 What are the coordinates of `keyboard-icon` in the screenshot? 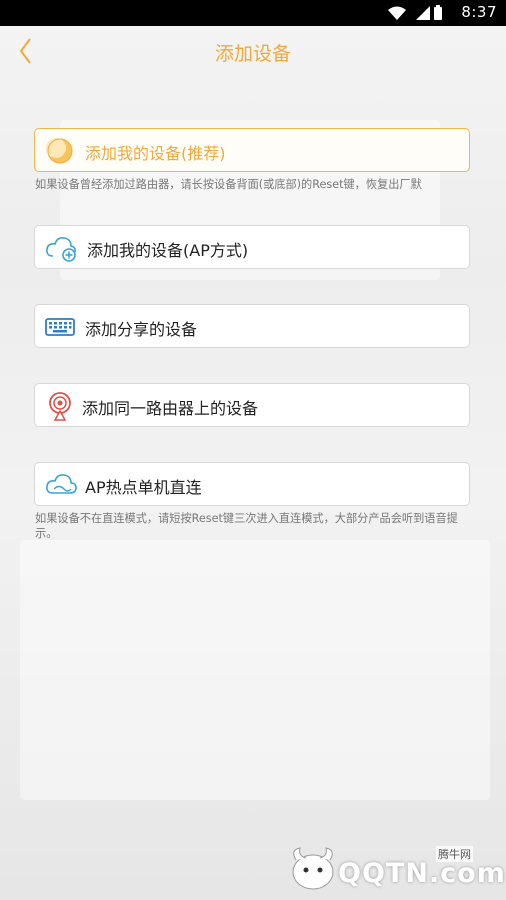 It's located at (60, 327).